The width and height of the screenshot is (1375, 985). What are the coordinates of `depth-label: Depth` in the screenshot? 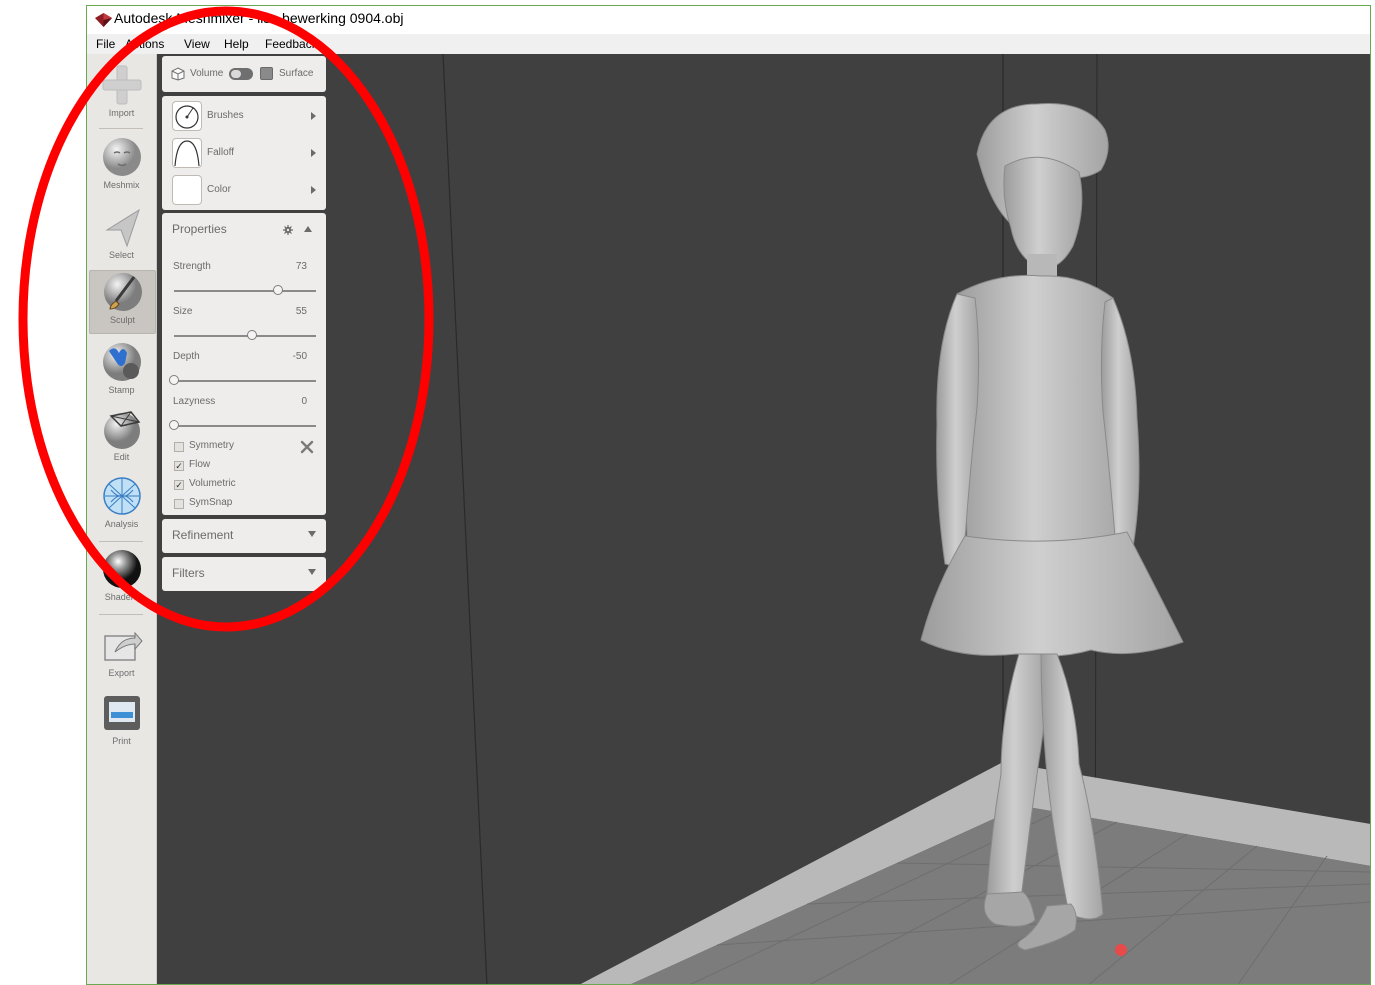 It's located at (186, 356).